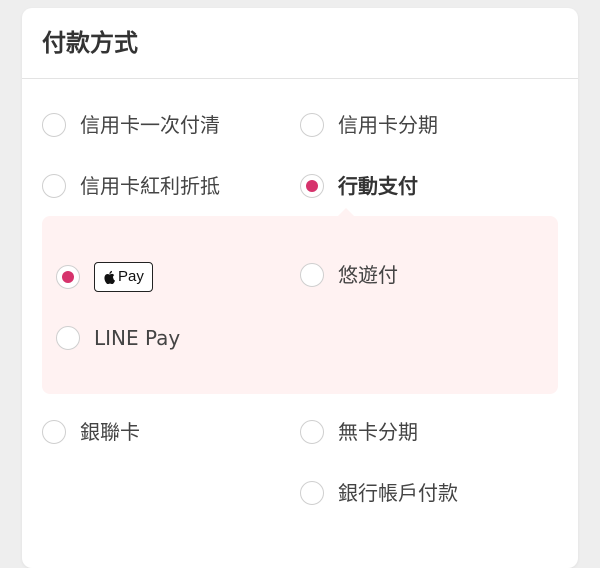 Image resolution: width=600 pixels, height=568 pixels. Describe the element at coordinates (378, 432) in the screenshot. I see `option-cardless-installment-label: 無卡分期` at that location.